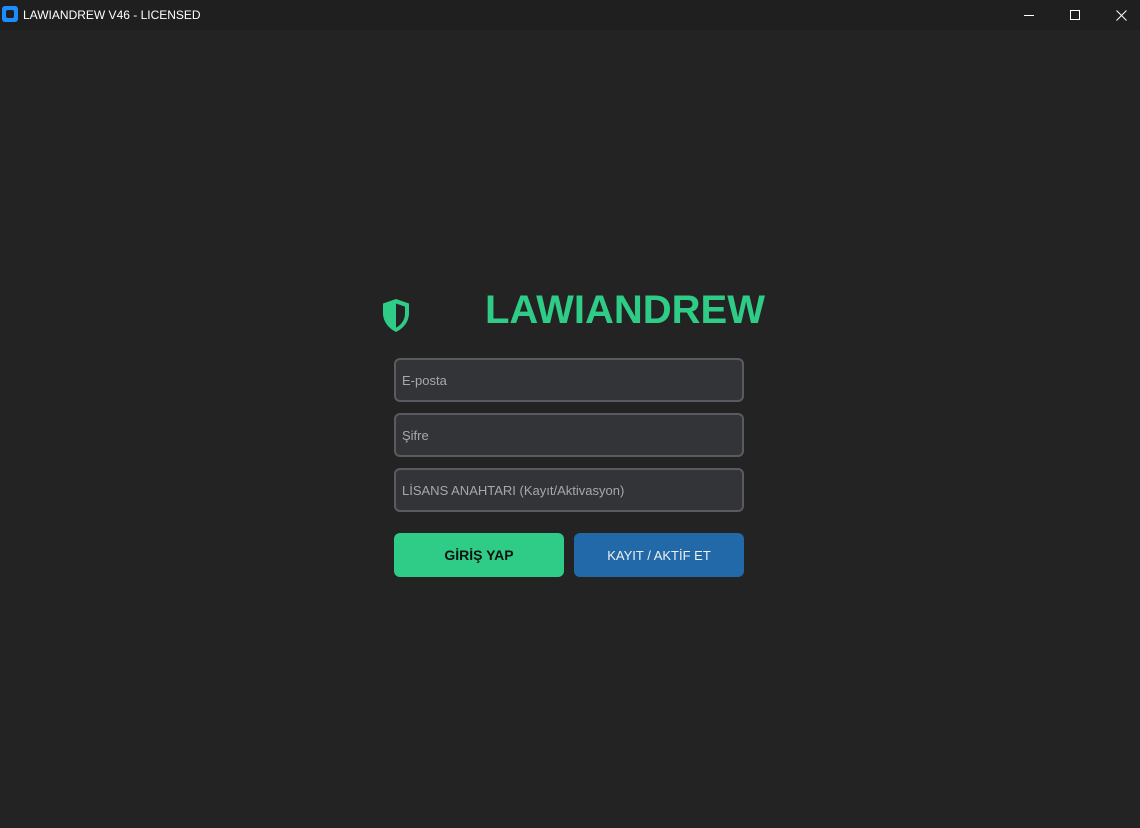 This screenshot has height=828, width=1140. What do you see at coordinates (10, 14) in the screenshot?
I see `app-icon` at bounding box center [10, 14].